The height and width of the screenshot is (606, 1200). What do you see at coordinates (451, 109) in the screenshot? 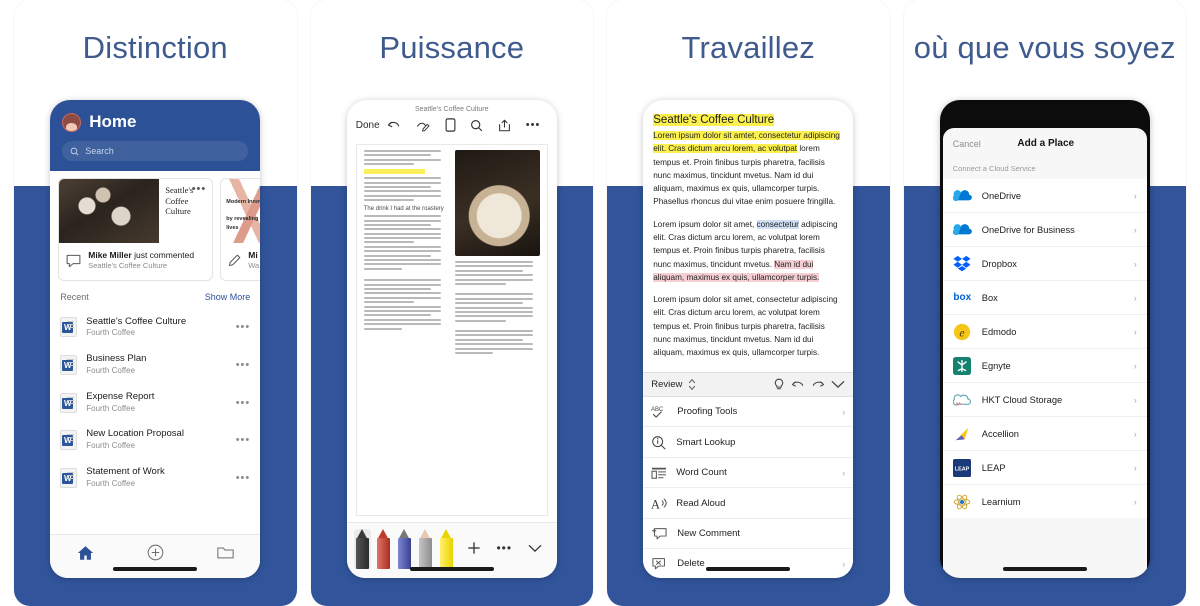
I see `document-title: Seattle's Coffee Culture` at bounding box center [451, 109].